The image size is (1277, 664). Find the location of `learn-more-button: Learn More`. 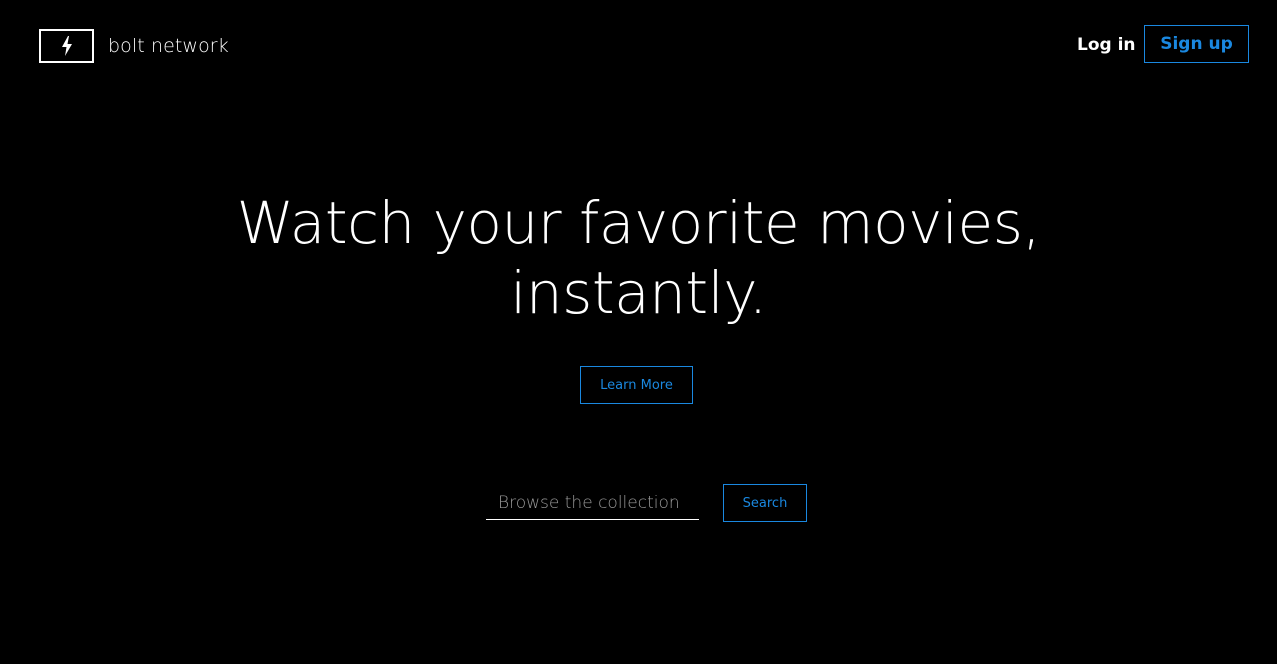

learn-more-button: Learn More is located at coordinates (636, 385).